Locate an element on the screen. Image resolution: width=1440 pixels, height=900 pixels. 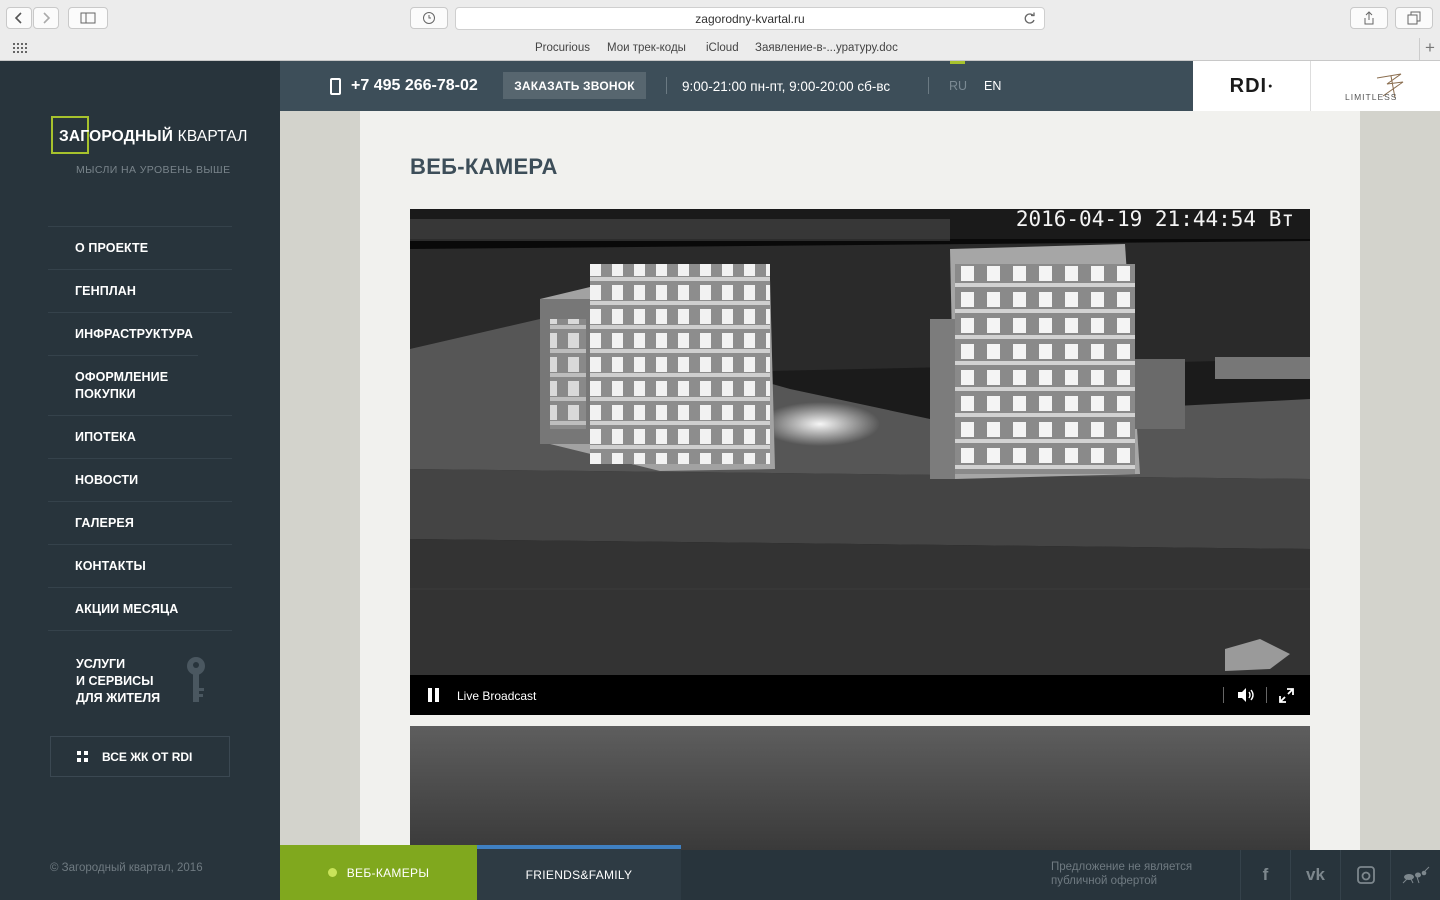
copyright: © Загородный квартал, 2016 is located at coordinates (126, 868).